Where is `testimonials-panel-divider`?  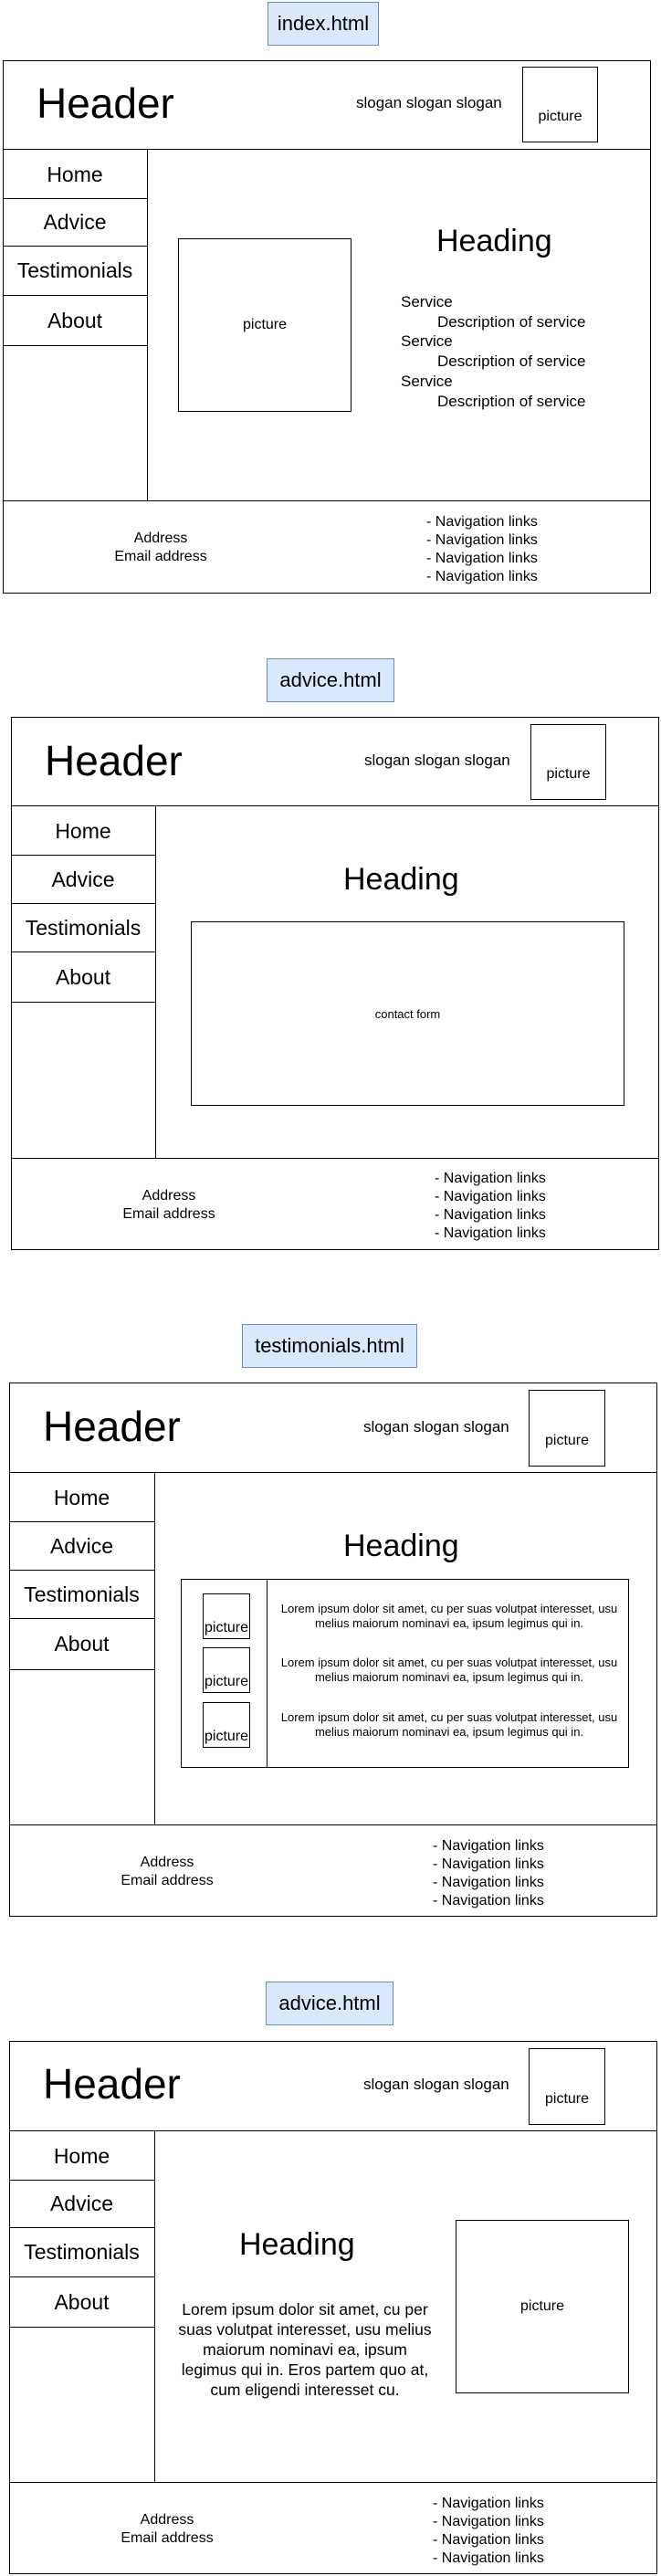 testimonials-panel-divider is located at coordinates (267, 1673).